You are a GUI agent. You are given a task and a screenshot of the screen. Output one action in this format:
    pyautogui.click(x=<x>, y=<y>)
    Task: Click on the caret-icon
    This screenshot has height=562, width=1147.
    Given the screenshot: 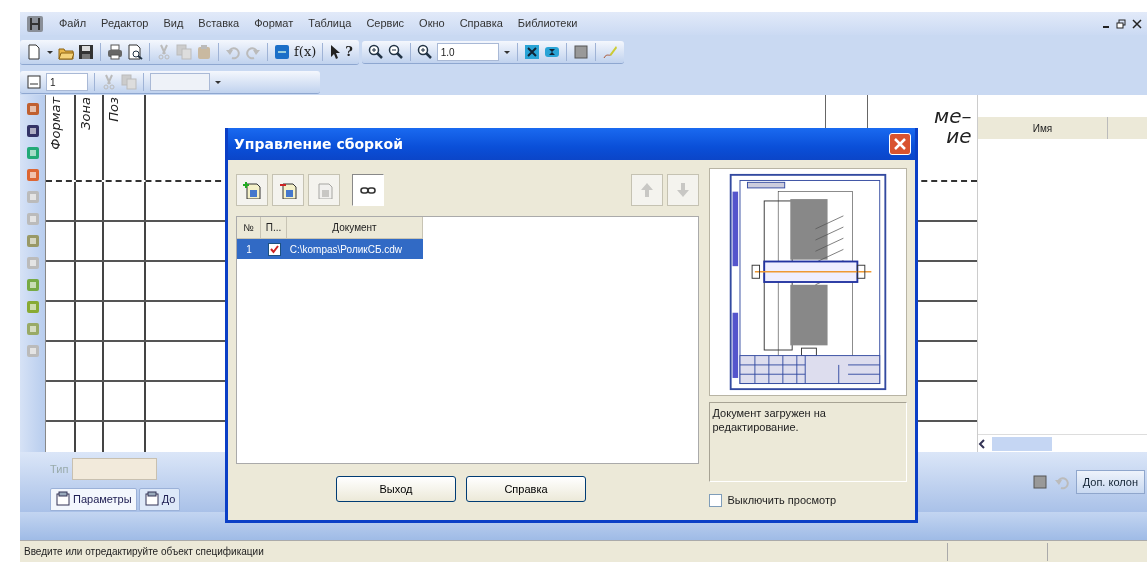 What is the action you would take?
    pyautogui.click(x=50, y=52)
    